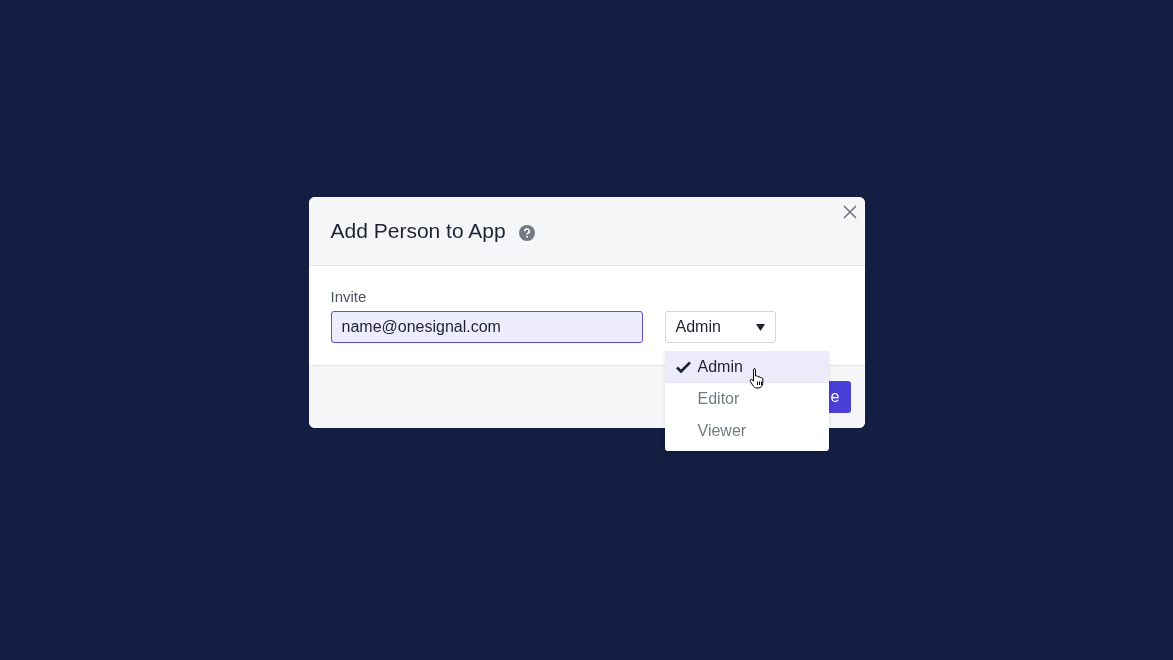 The height and width of the screenshot is (660, 1173). What do you see at coordinates (720, 327) in the screenshot?
I see `role-select: Admin` at bounding box center [720, 327].